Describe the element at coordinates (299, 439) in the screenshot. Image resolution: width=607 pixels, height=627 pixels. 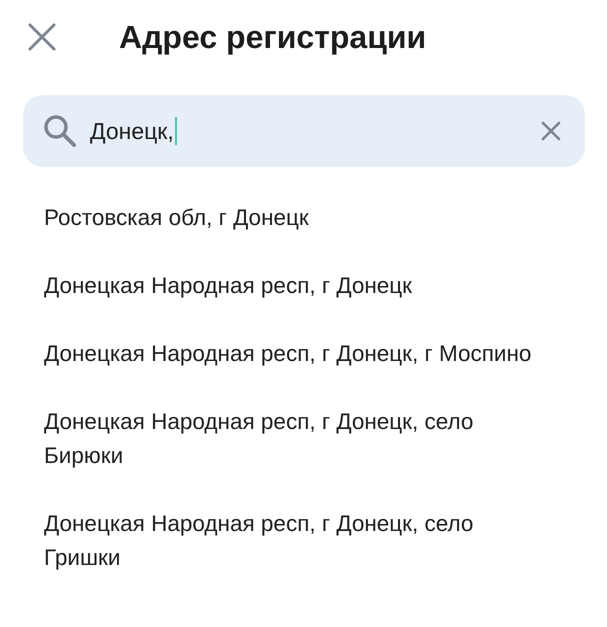
I see `address-suggestion: Донецкая Народная респ, г Донецк, село Бирюки` at that location.